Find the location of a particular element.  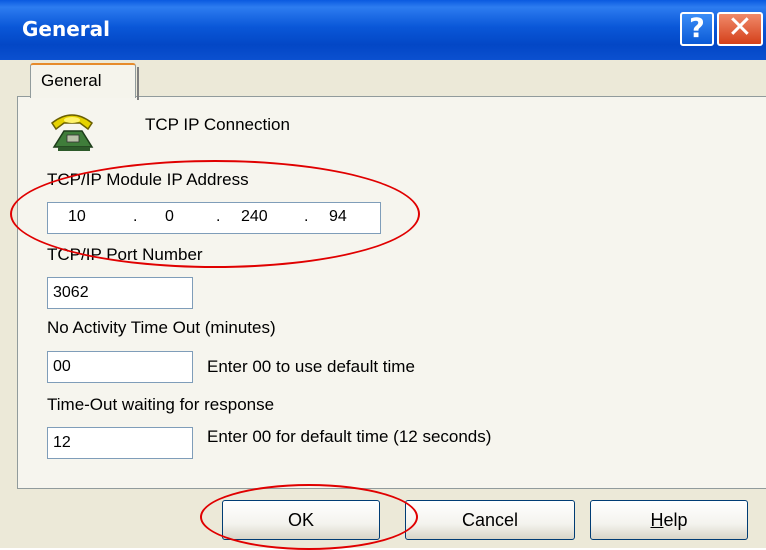

no-activity-label: No Activity Time Out (minutes) is located at coordinates (161, 327).